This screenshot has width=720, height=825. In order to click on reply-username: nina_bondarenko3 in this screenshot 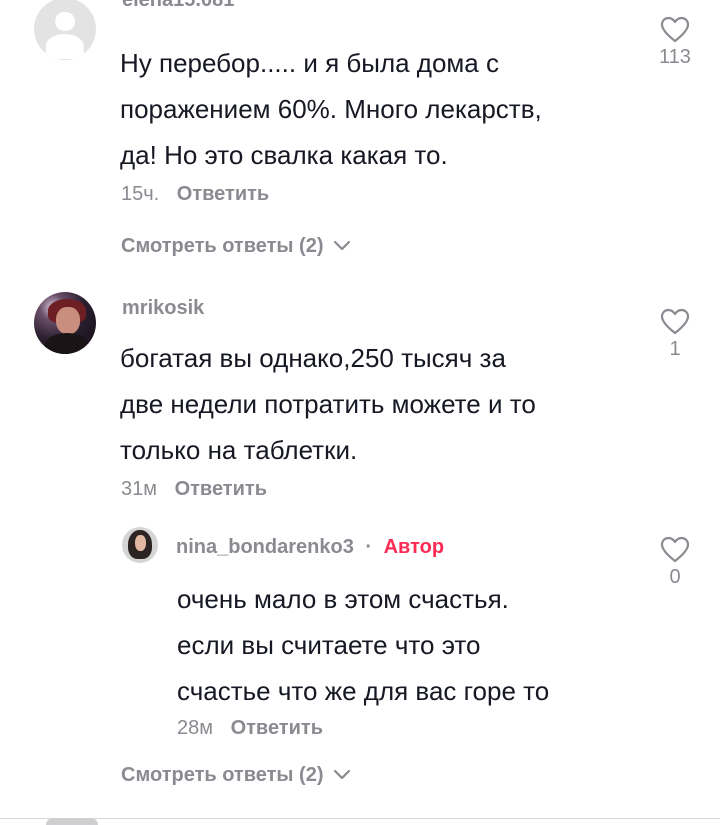, I will do `click(265, 547)`.